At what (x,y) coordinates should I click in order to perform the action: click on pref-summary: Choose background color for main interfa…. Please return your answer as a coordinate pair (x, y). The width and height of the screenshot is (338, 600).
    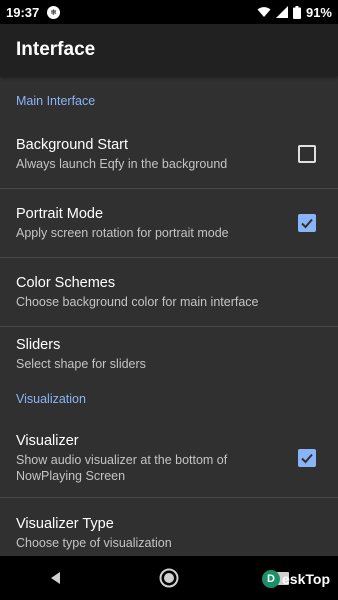
    Looking at the image, I should click on (137, 302).